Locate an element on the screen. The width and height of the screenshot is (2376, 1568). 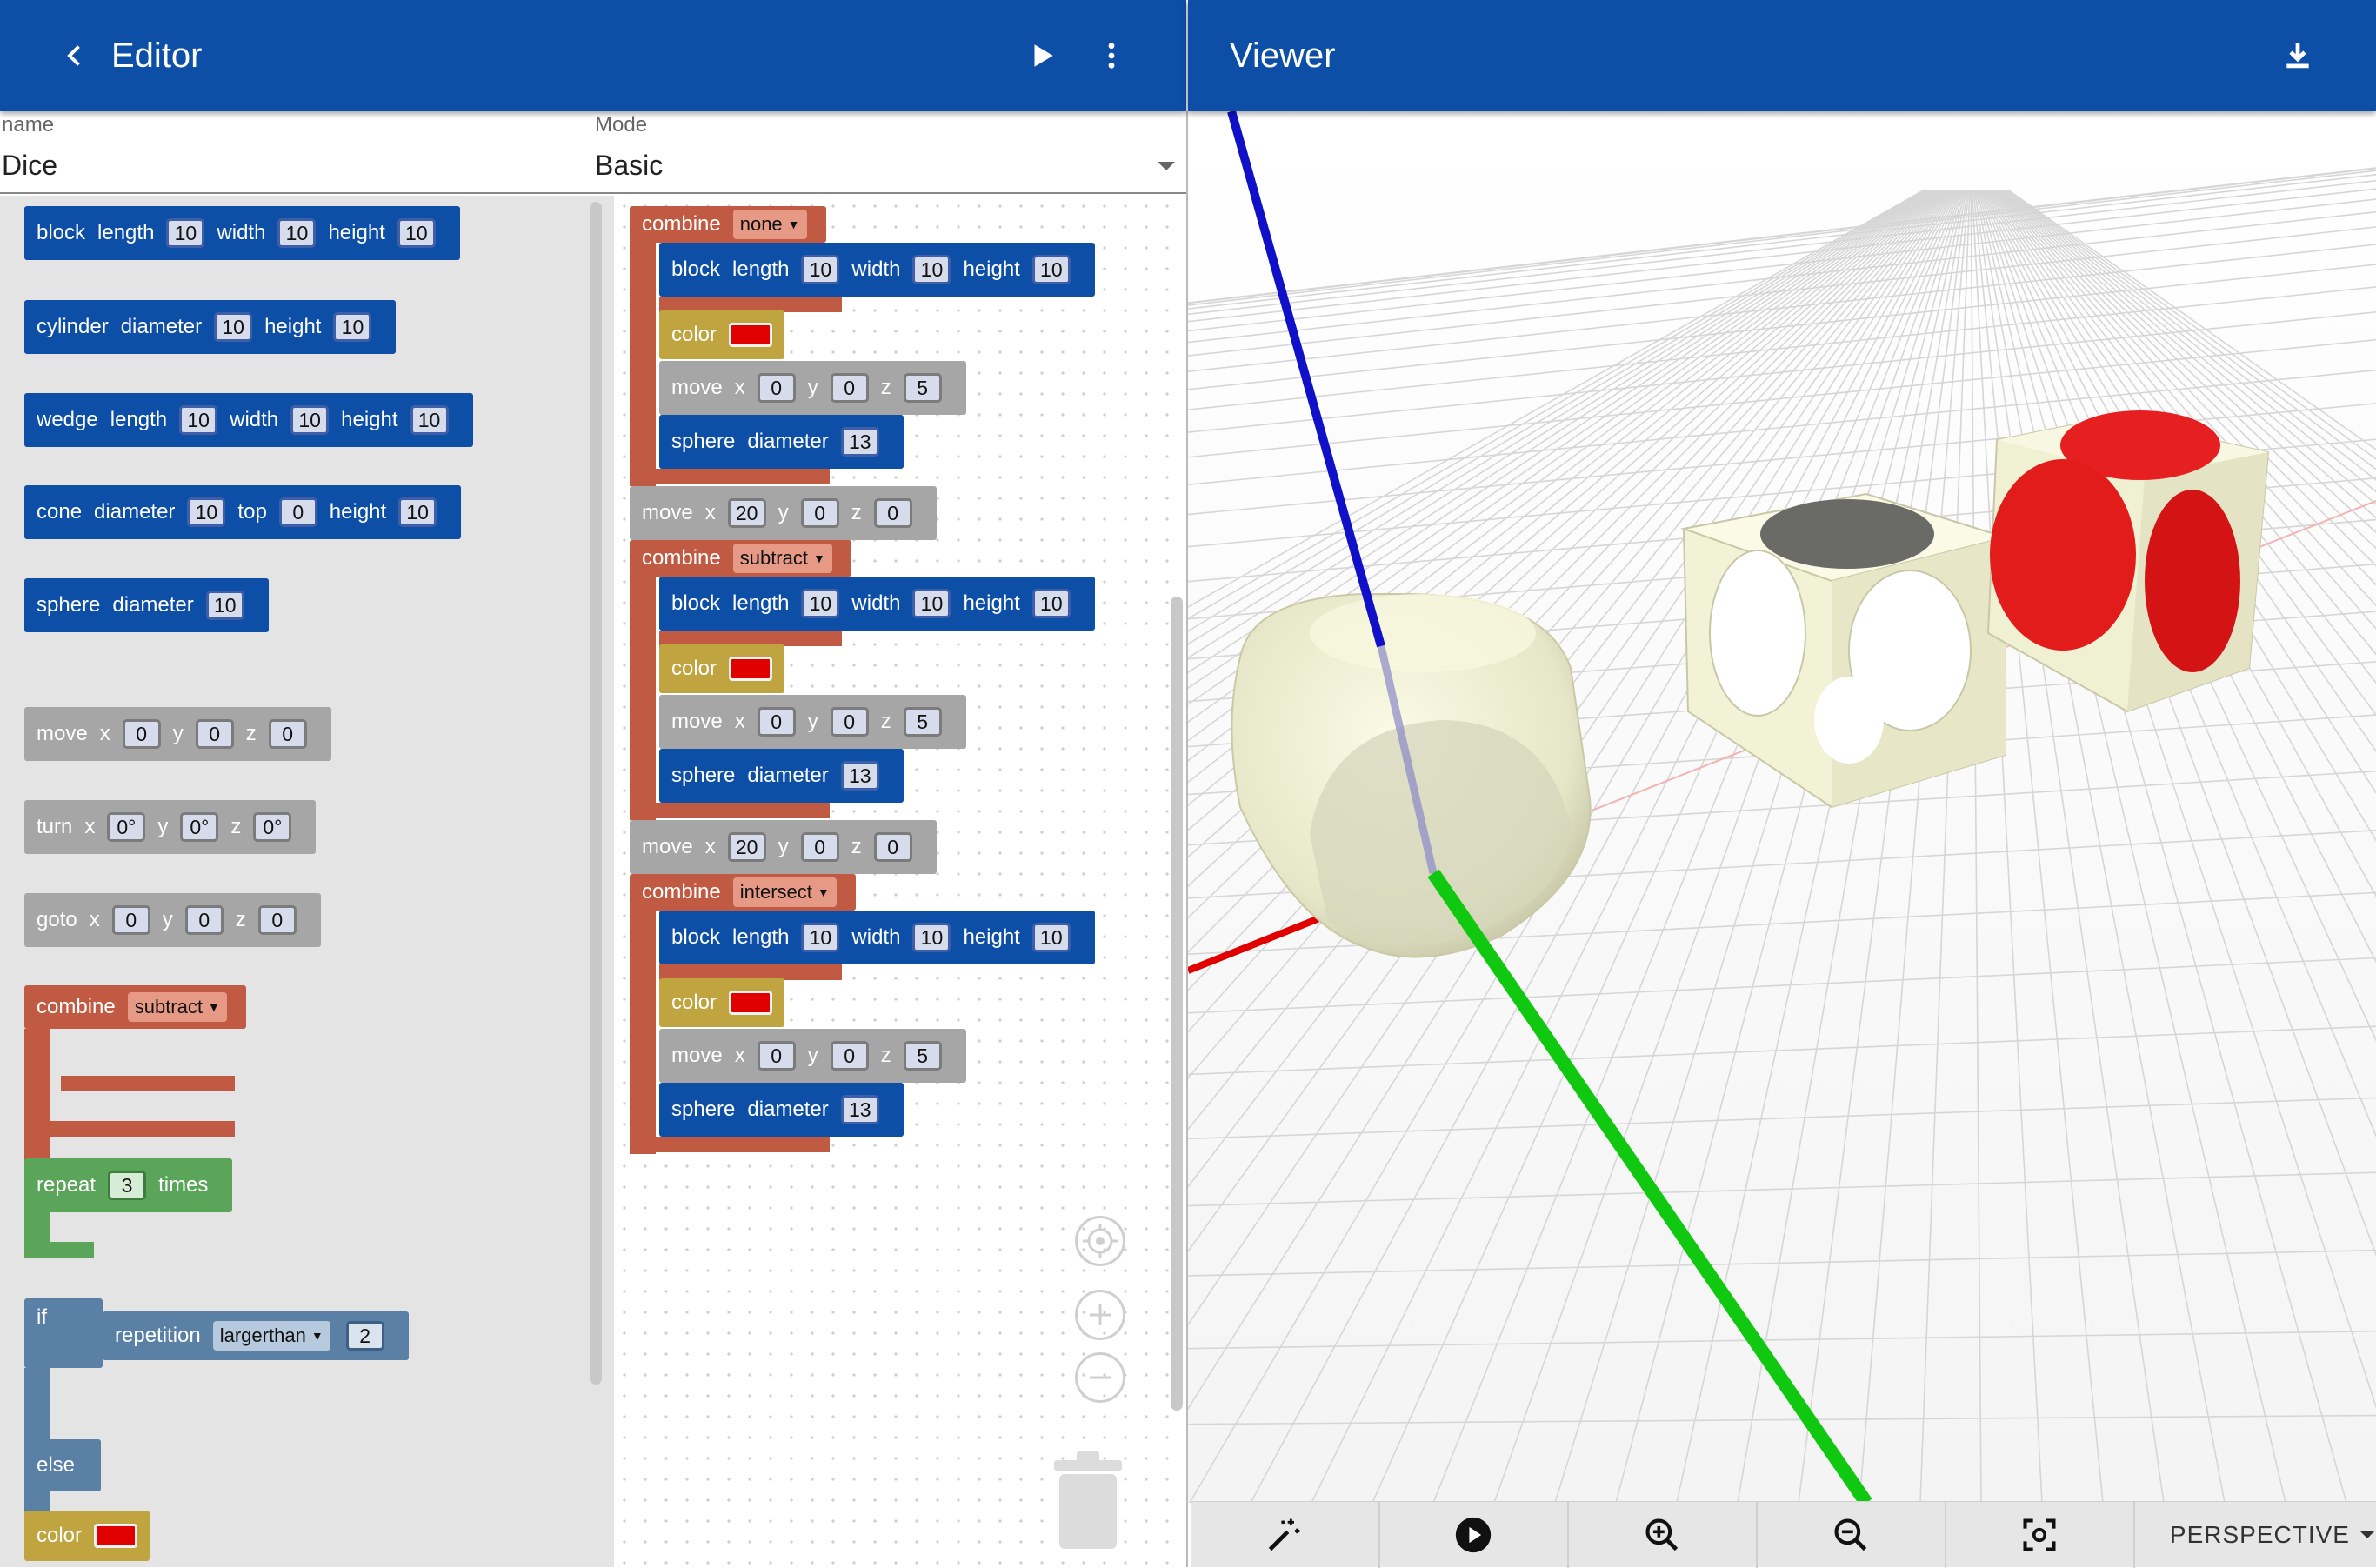
name-input: Dice is located at coordinates (29, 166).